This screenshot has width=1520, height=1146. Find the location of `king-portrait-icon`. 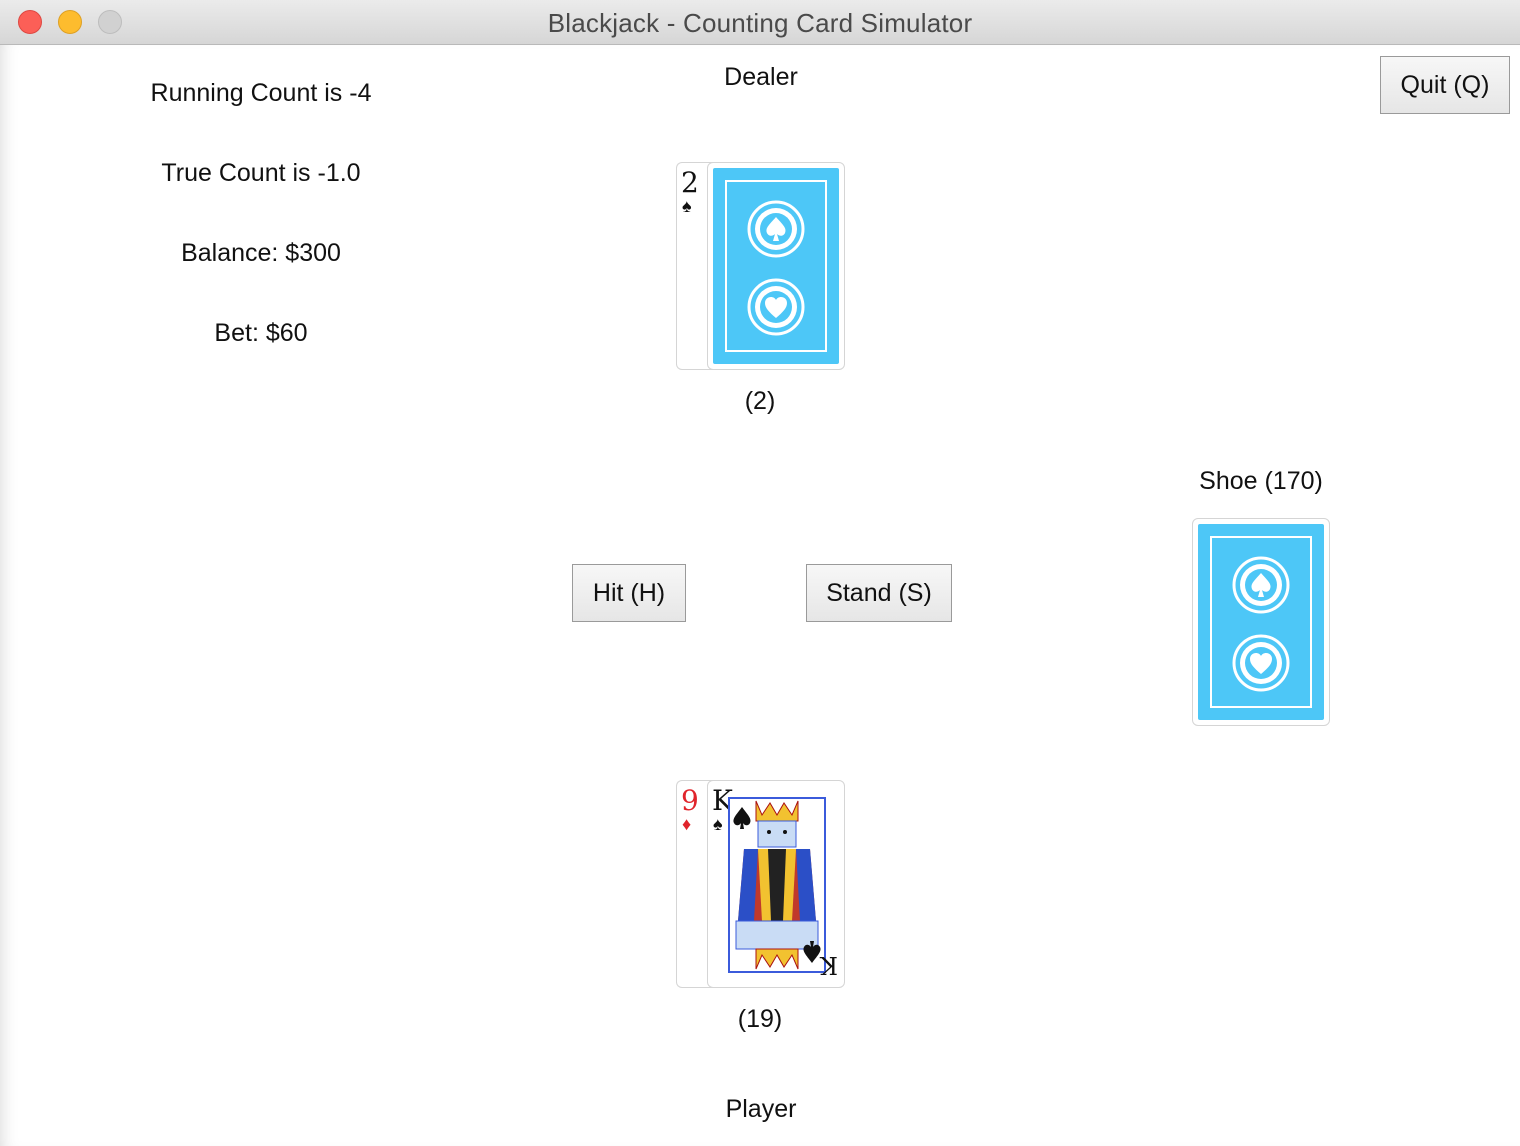

king-portrait-icon is located at coordinates (777, 885).